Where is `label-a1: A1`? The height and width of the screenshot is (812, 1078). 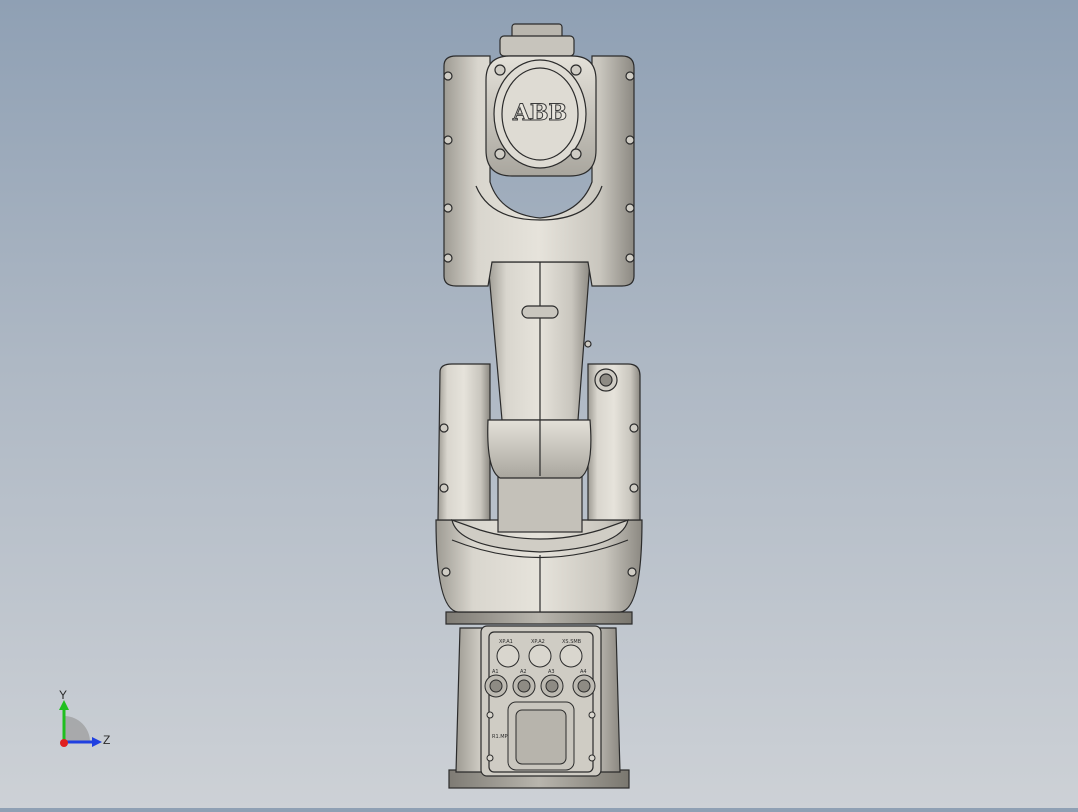 label-a1: A1 is located at coordinates (495, 672).